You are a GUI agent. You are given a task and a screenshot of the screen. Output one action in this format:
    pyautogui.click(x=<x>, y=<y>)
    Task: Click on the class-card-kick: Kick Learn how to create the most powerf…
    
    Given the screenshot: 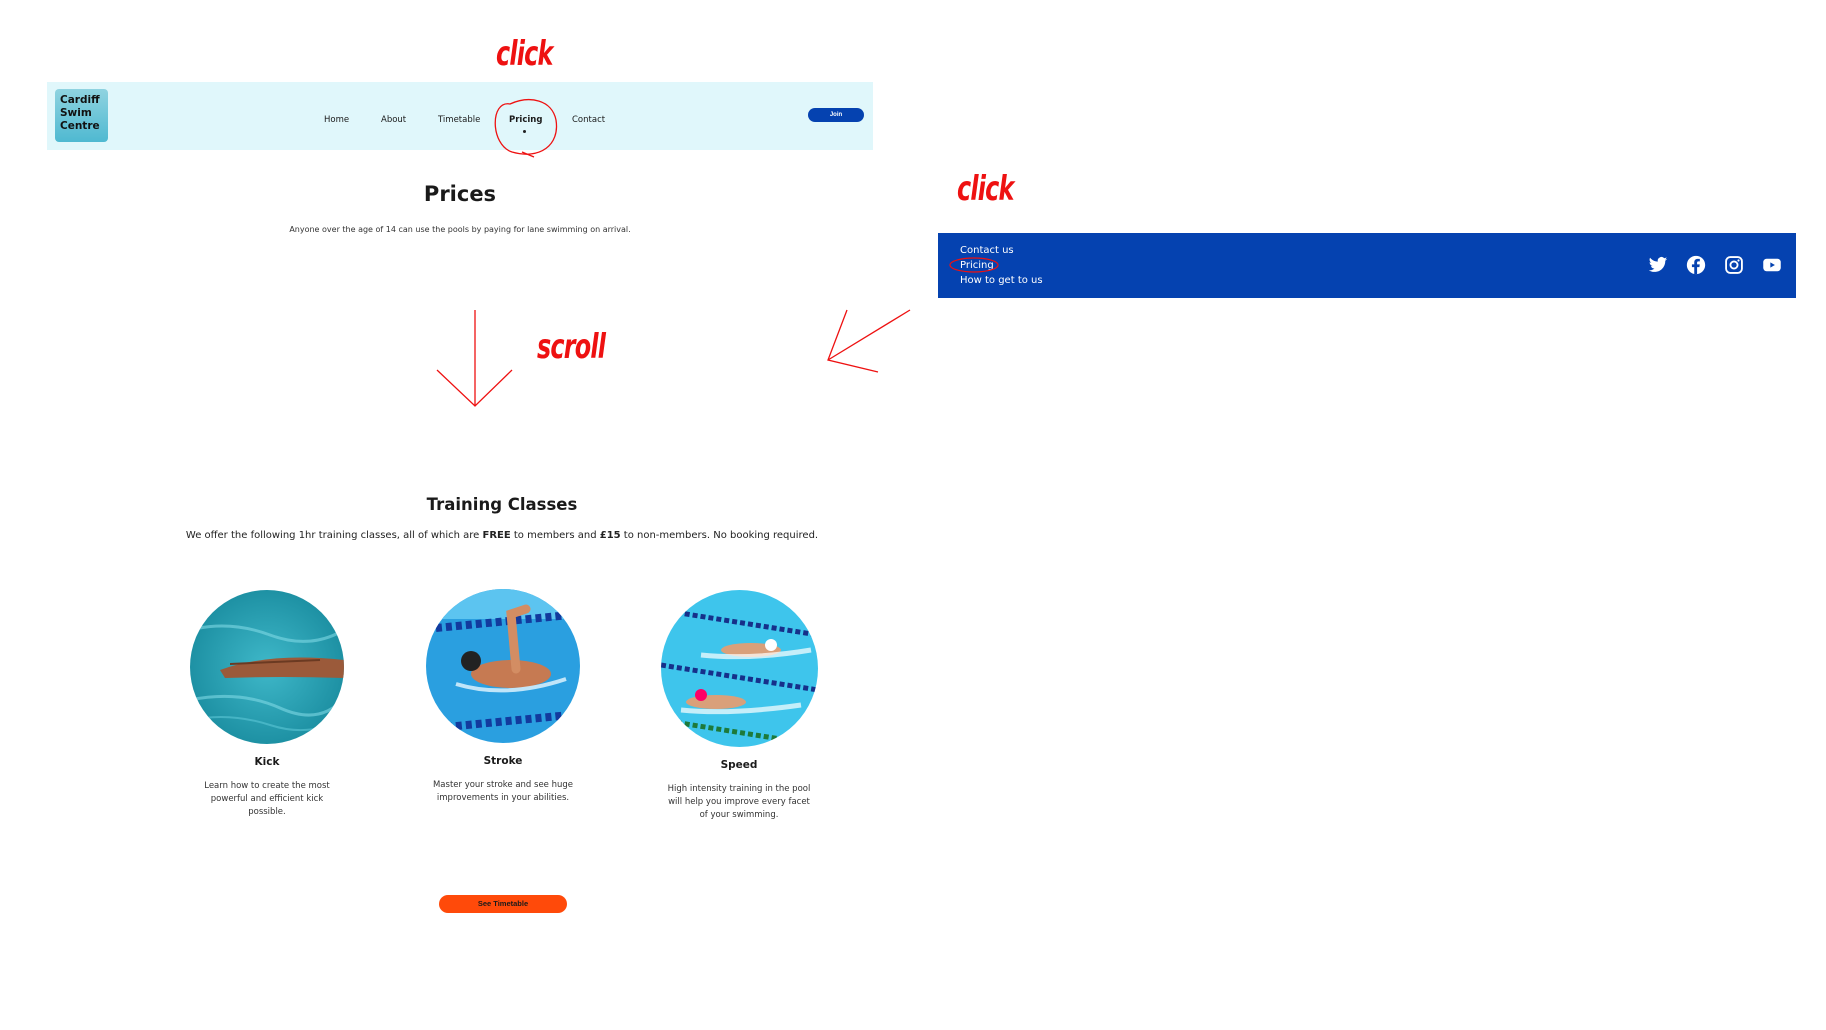 What is the action you would take?
    pyautogui.click(x=267, y=704)
    